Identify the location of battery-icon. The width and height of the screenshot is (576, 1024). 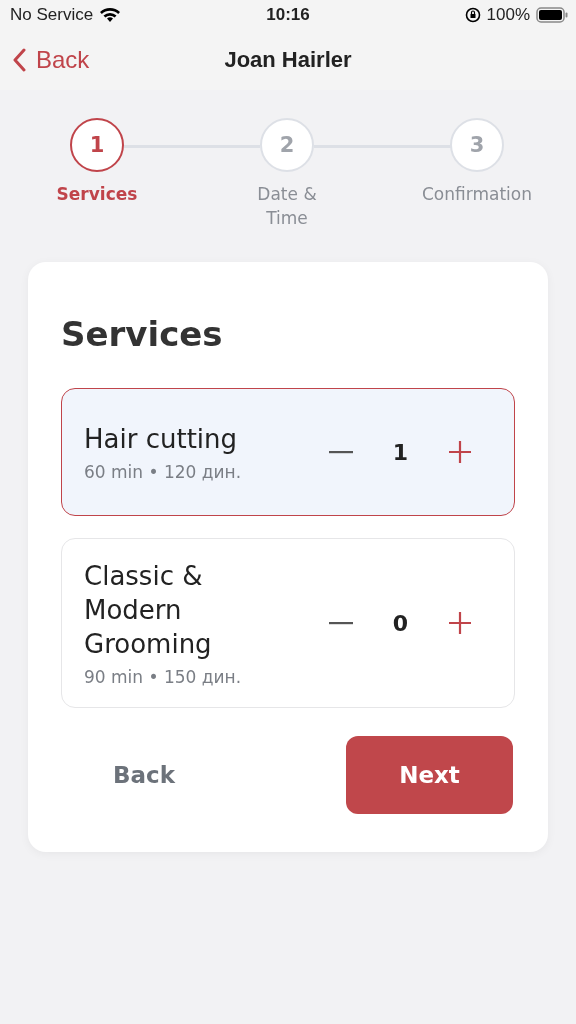
(552, 15).